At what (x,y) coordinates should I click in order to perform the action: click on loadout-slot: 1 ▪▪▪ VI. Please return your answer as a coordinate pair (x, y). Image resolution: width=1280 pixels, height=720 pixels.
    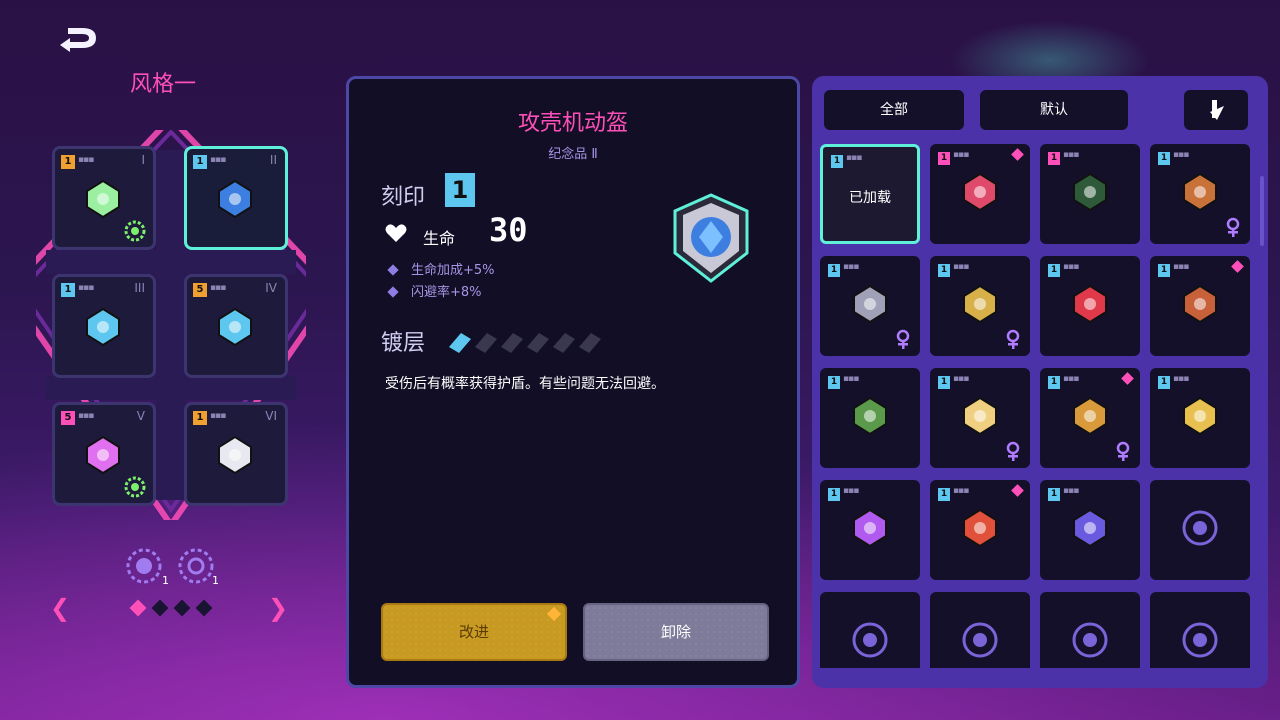
    Looking at the image, I should click on (236, 454).